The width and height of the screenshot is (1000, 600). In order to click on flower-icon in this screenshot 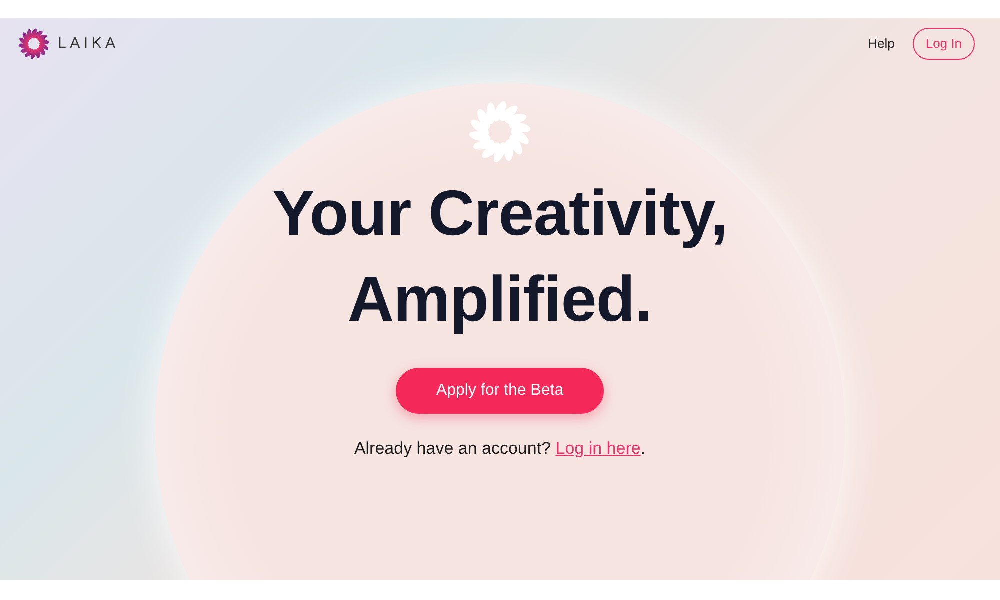, I will do `click(500, 132)`.